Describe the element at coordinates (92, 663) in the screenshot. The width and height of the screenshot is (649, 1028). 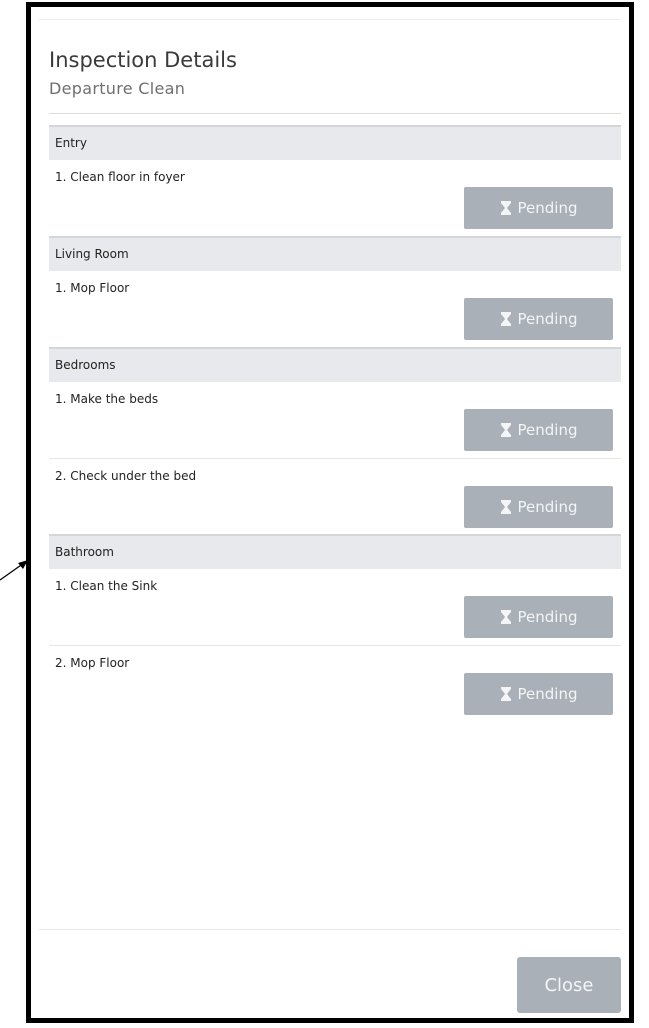
I see `item-label: 2. Mop Floor` at that location.